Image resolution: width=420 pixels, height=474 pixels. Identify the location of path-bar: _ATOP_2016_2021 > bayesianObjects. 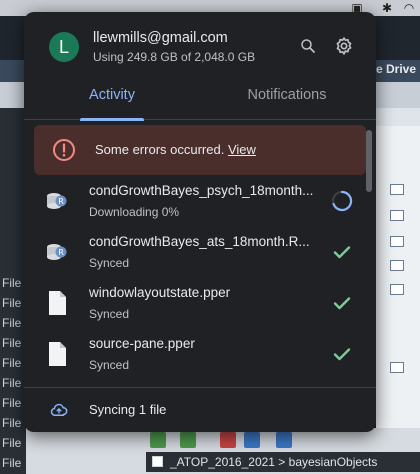
(283, 462).